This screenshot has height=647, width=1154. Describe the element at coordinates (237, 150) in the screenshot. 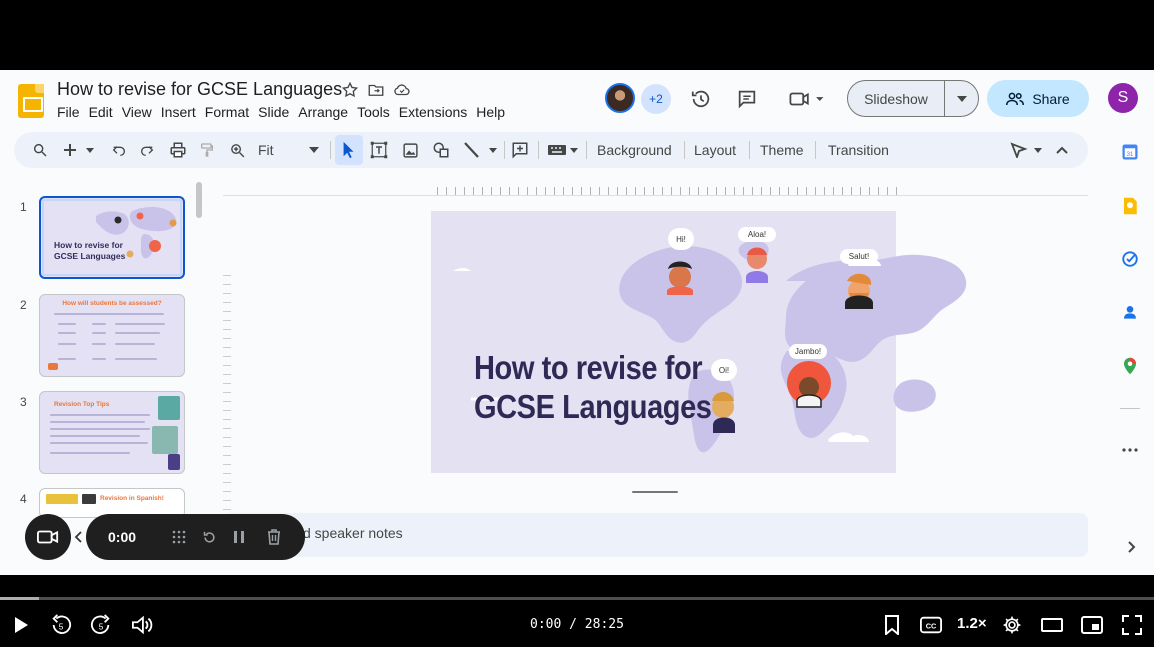

I see `zoom-icon` at that location.